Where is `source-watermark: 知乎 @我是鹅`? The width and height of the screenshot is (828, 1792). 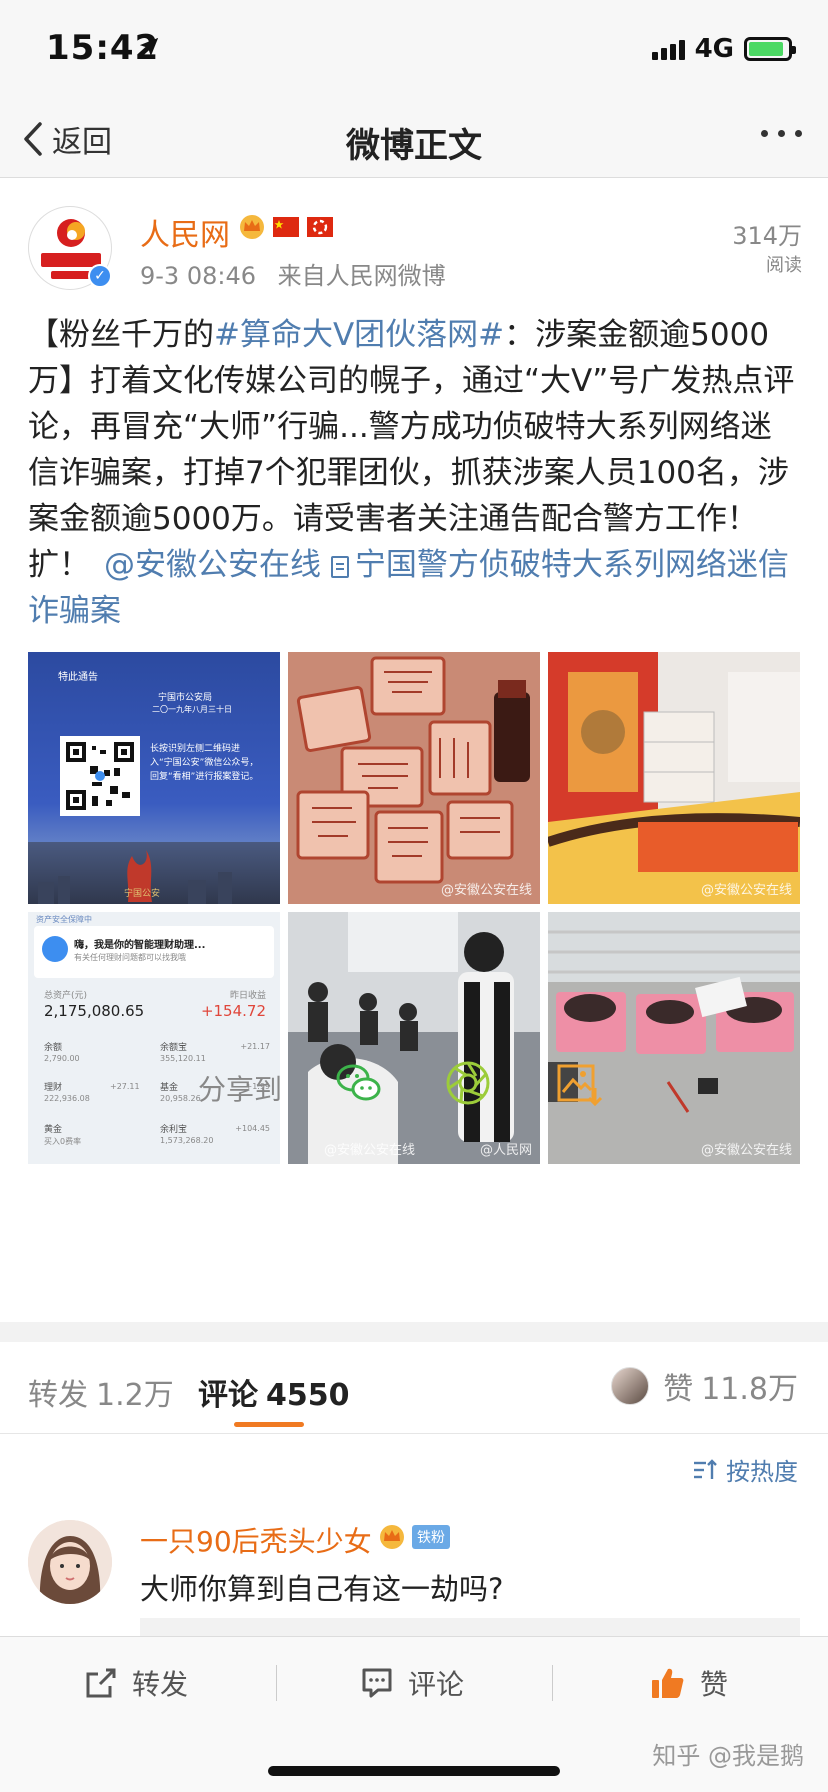
source-watermark: 知乎 @我是鹅 is located at coordinates (728, 1756).